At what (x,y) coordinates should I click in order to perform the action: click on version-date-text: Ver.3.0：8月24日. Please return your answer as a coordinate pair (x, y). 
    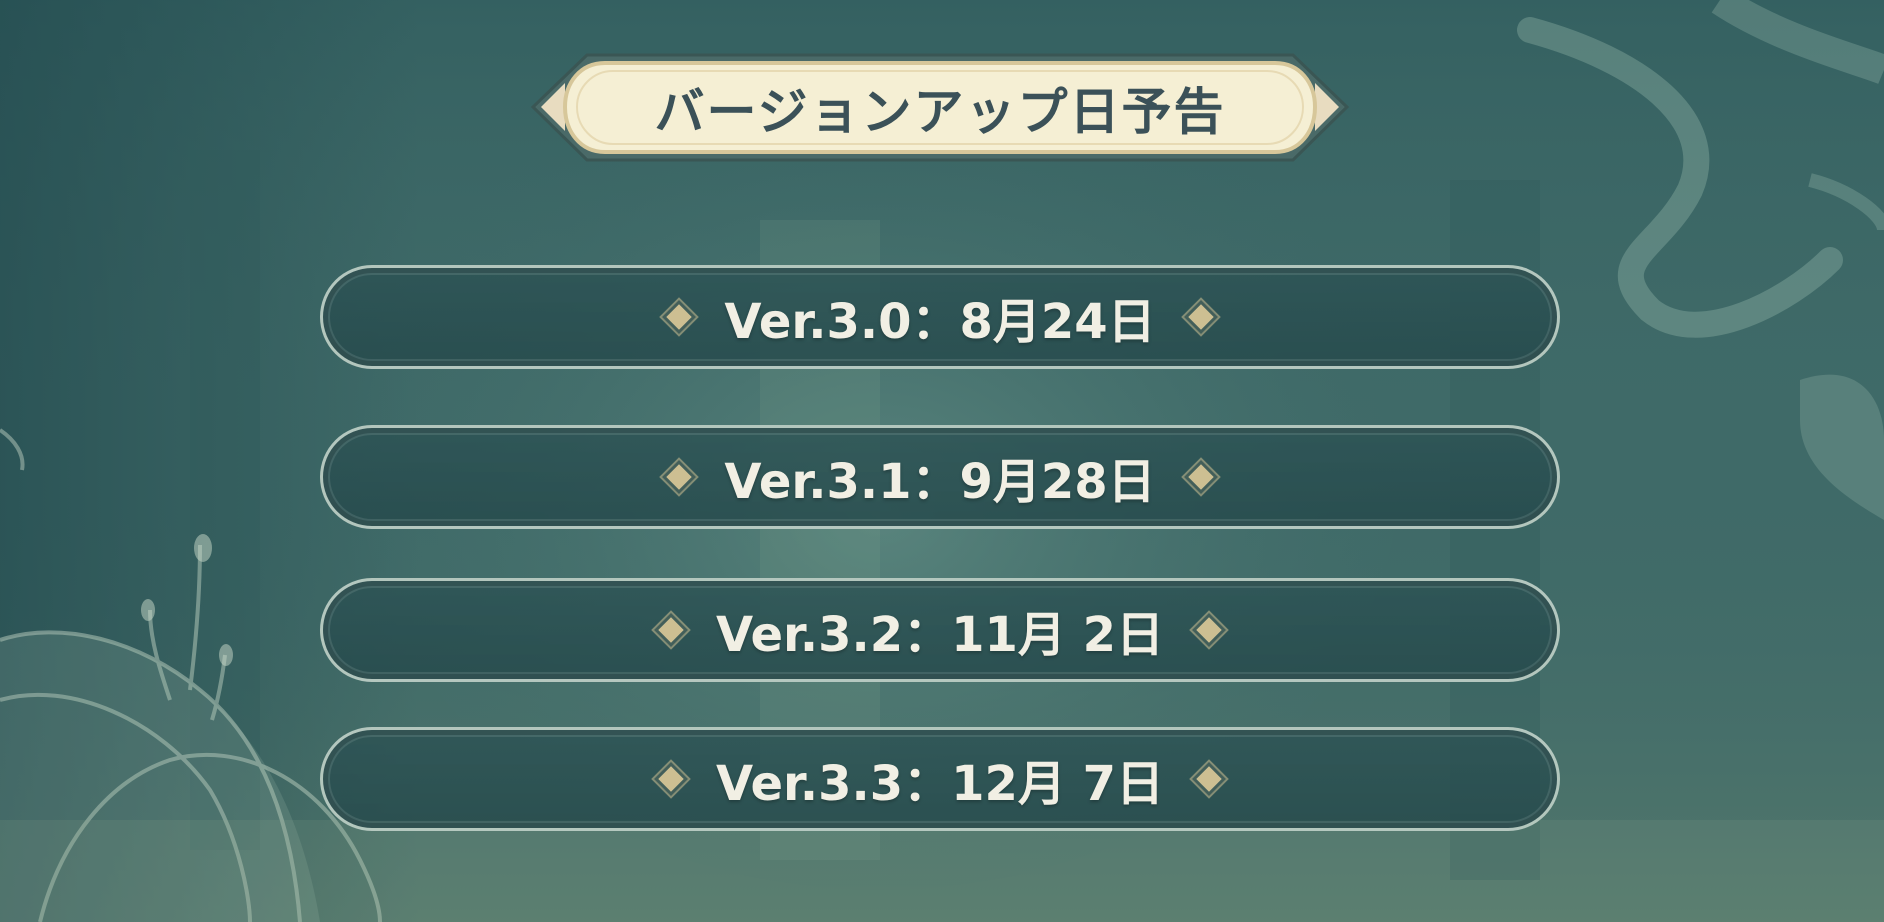
    Looking at the image, I should click on (940, 322).